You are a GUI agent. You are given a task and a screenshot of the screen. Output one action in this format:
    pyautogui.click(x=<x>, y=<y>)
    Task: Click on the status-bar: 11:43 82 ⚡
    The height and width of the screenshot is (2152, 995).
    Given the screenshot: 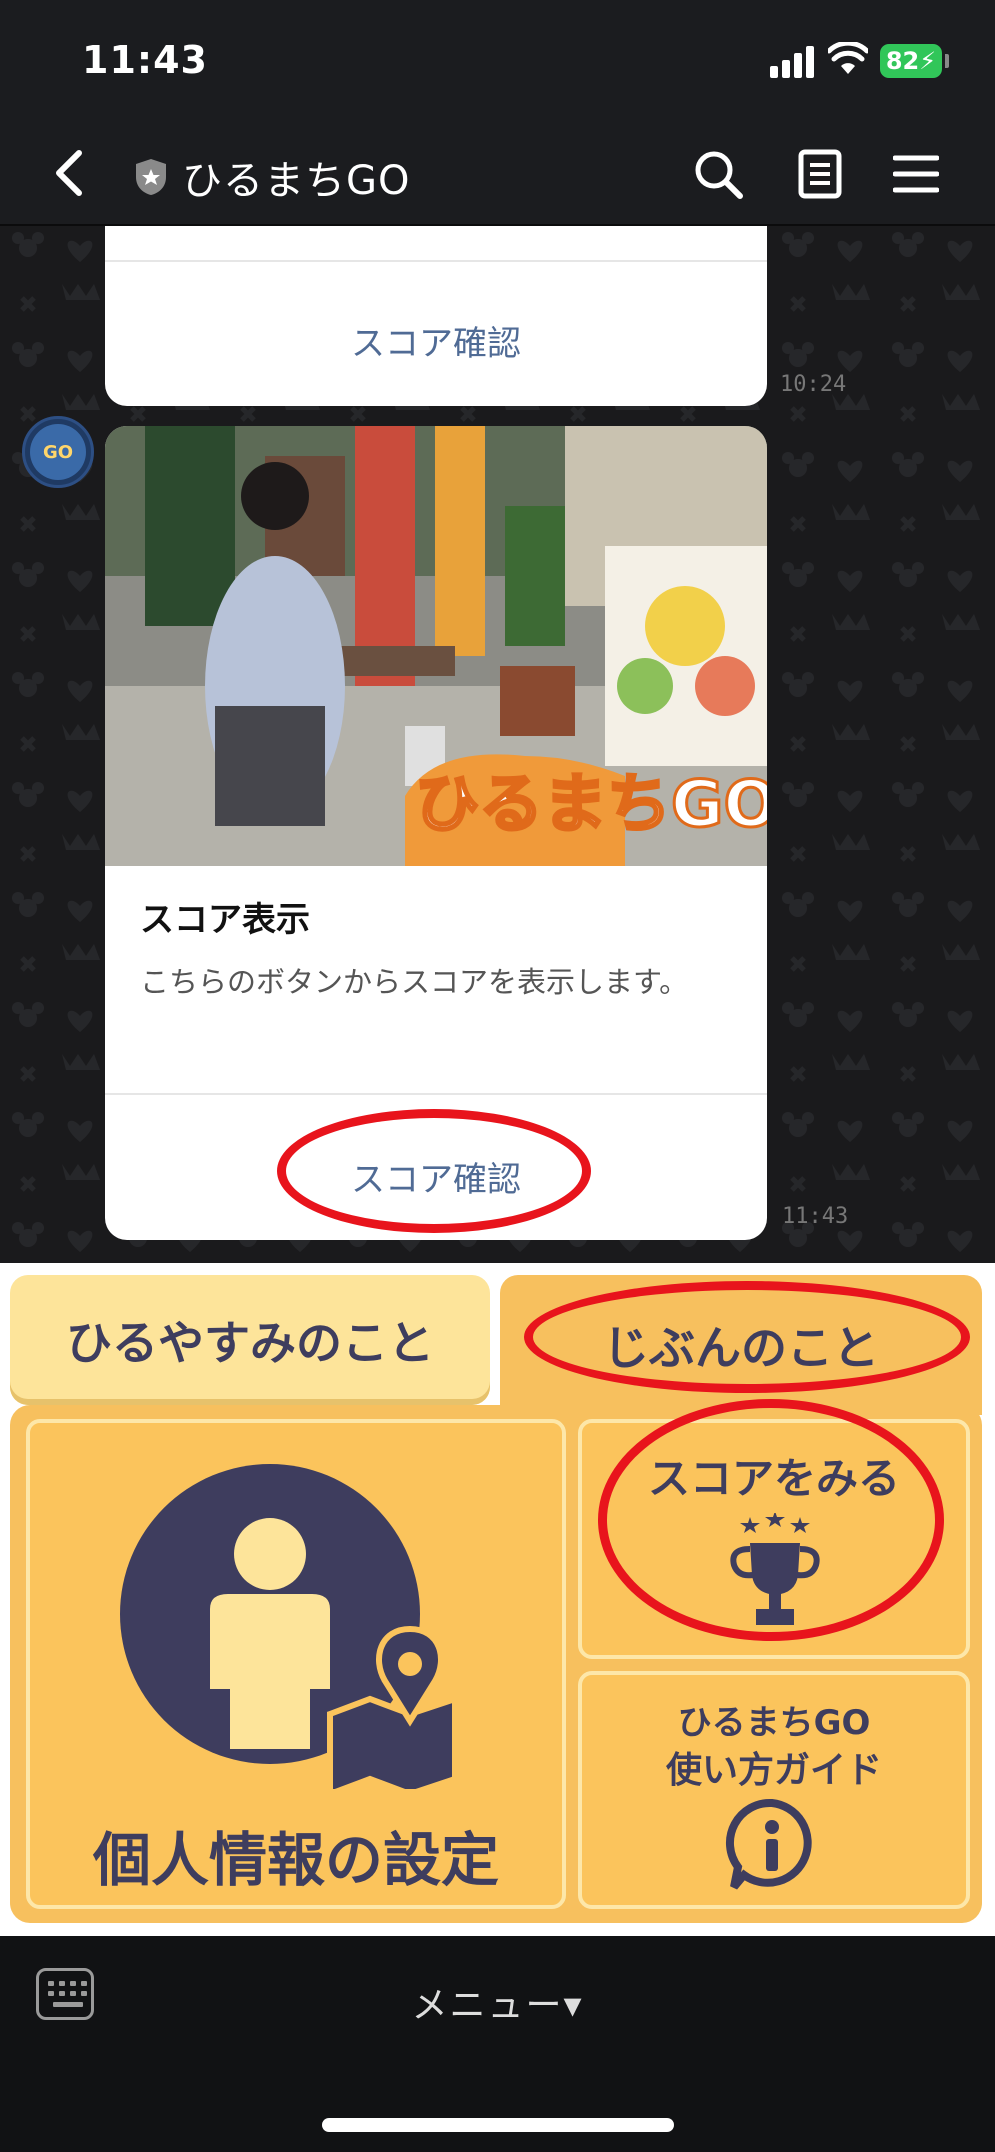 What is the action you would take?
    pyautogui.click(x=497, y=60)
    